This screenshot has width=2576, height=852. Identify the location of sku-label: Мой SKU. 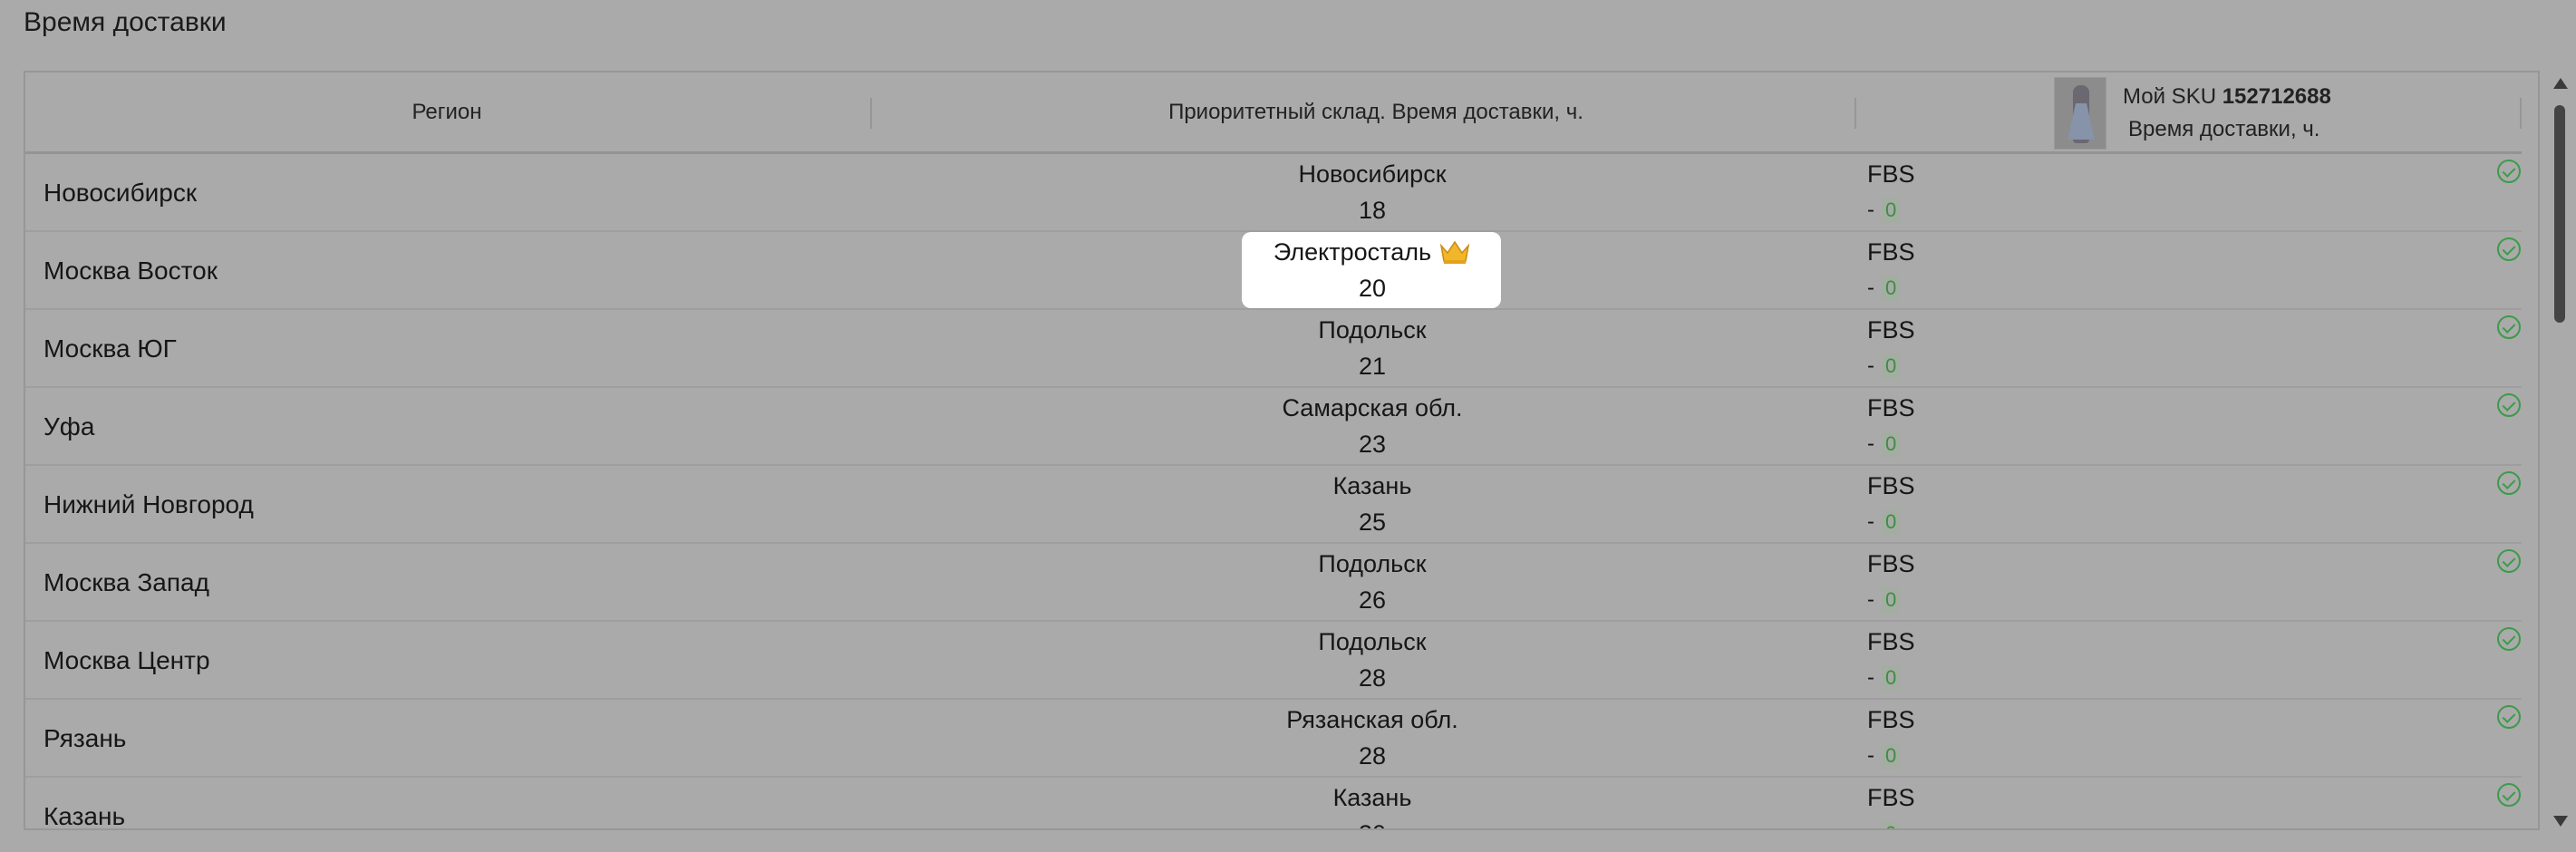
(2170, 96).